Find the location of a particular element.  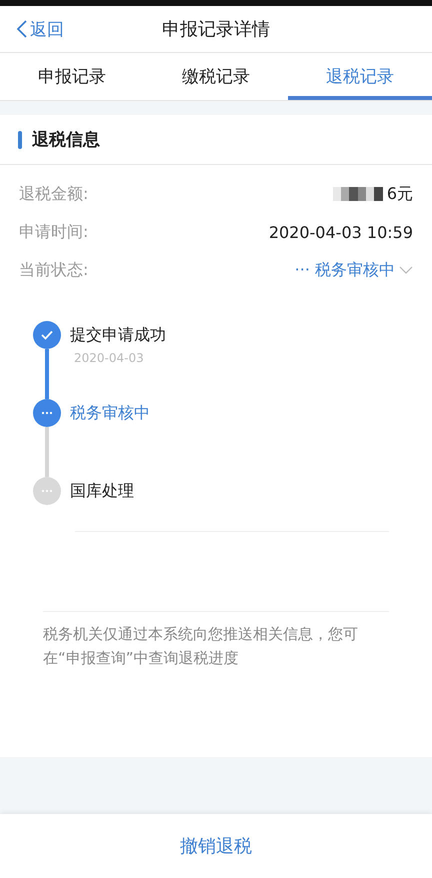

field-value: 6元 is located at coordinates (399, 194).